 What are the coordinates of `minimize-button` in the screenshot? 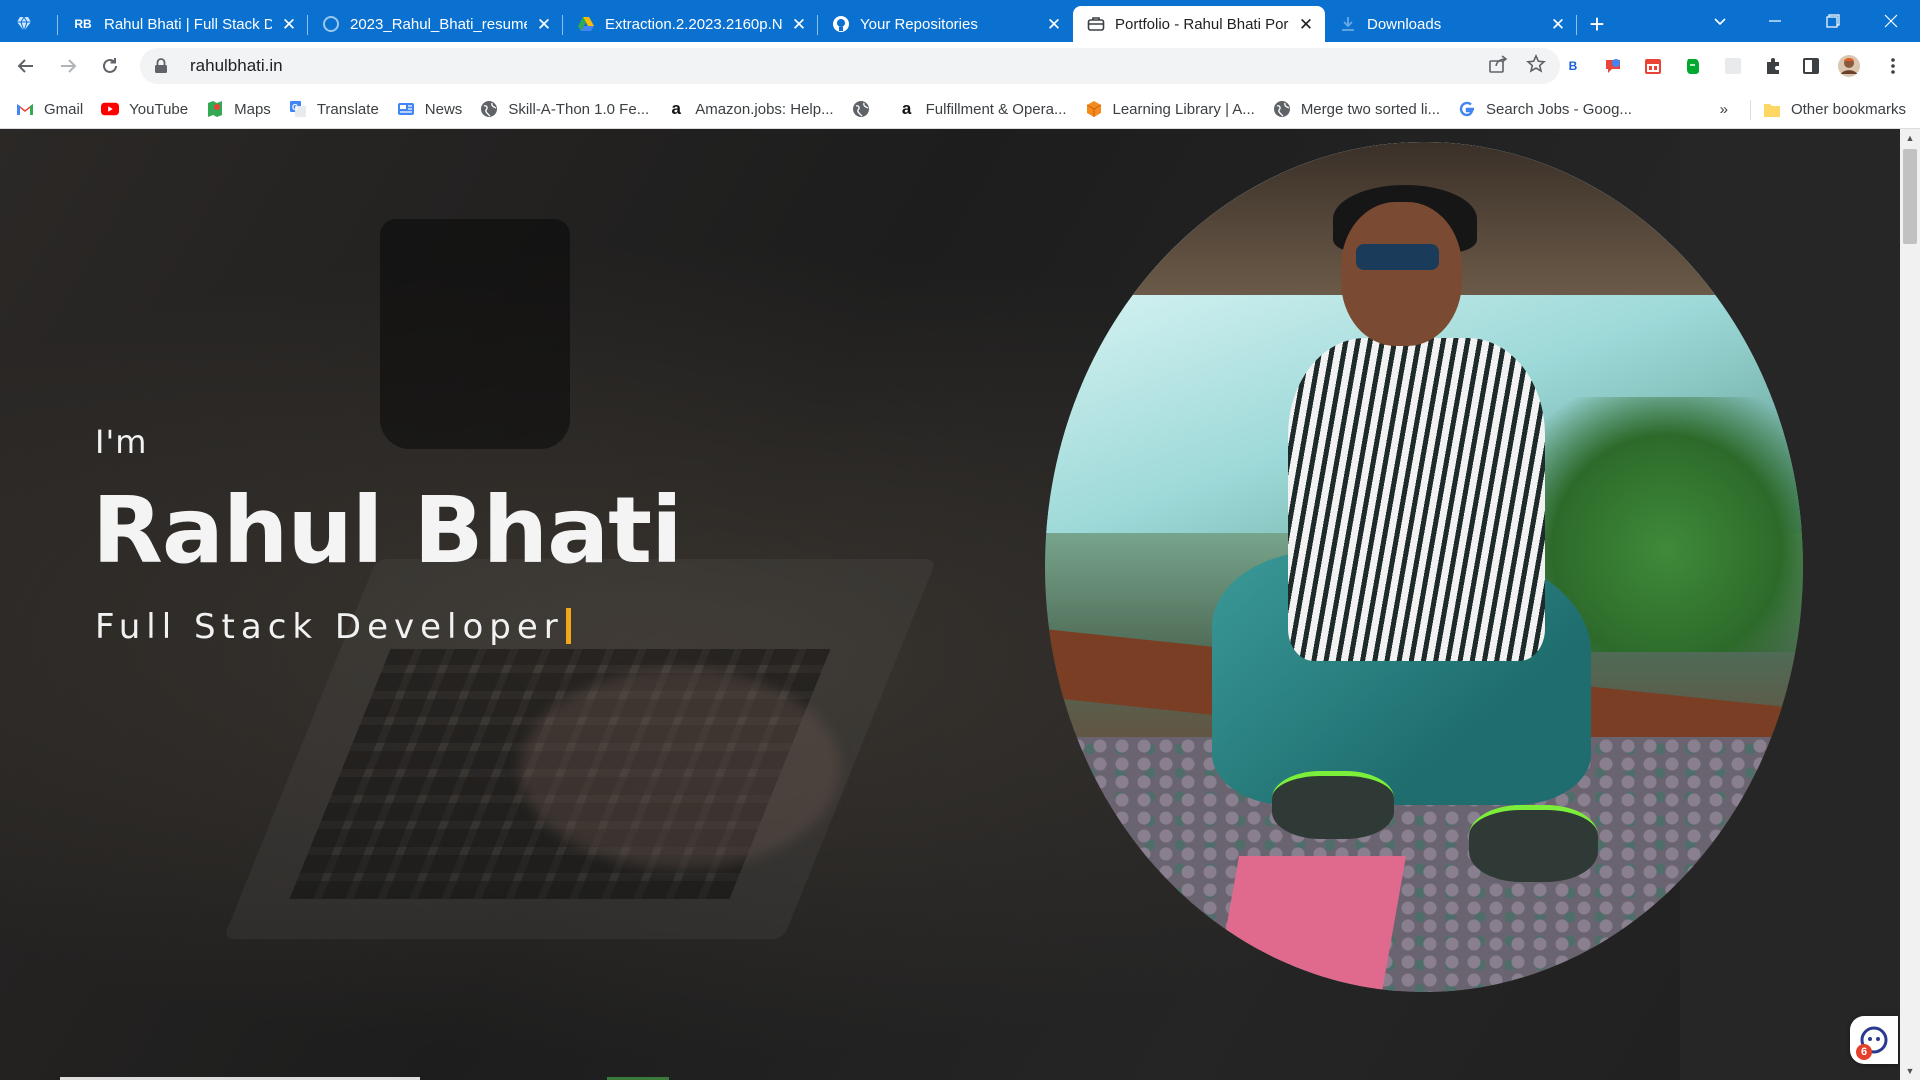 It's located at (1775, 21).